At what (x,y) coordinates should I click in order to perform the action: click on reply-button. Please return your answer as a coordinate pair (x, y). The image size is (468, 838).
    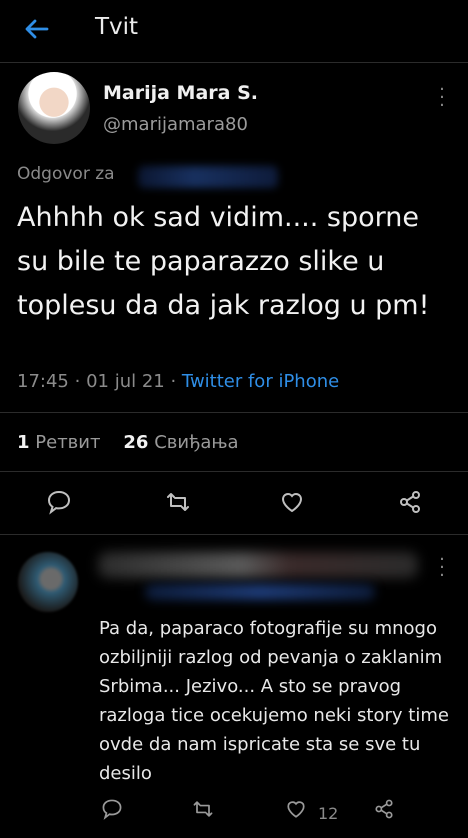
    Looking at the image, I should click on (59, 502).